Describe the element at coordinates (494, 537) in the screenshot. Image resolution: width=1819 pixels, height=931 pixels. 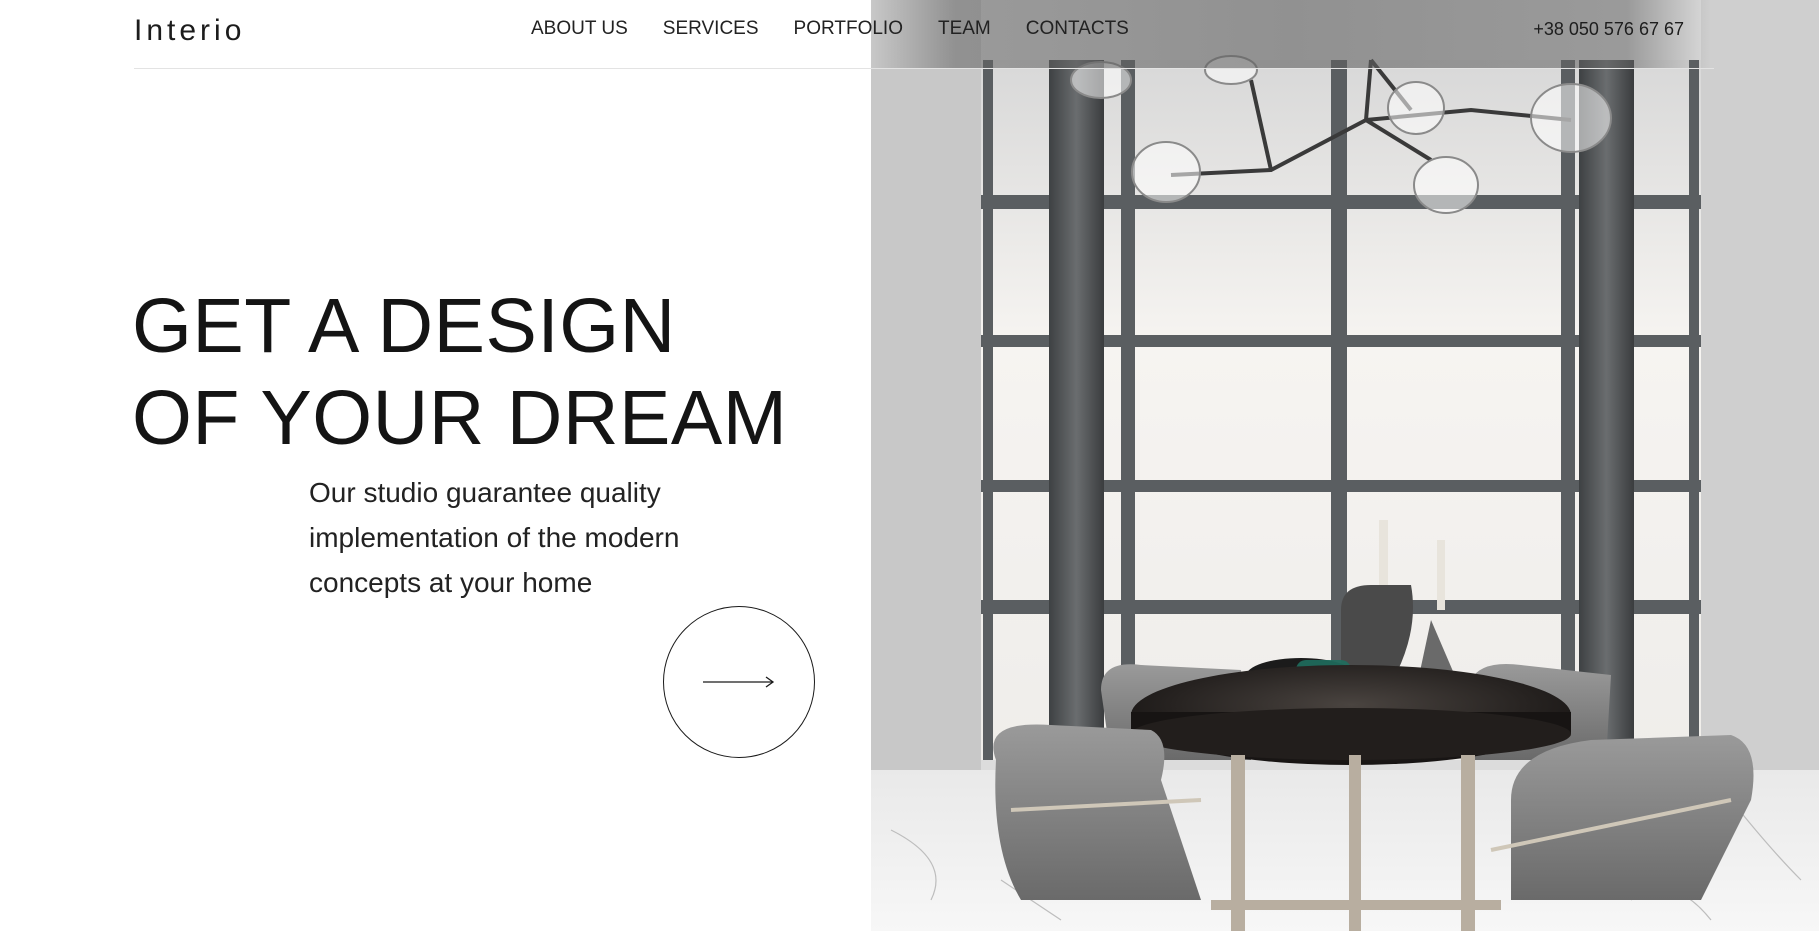
I see `subtext-line-2: implementation of the modern` at that location.